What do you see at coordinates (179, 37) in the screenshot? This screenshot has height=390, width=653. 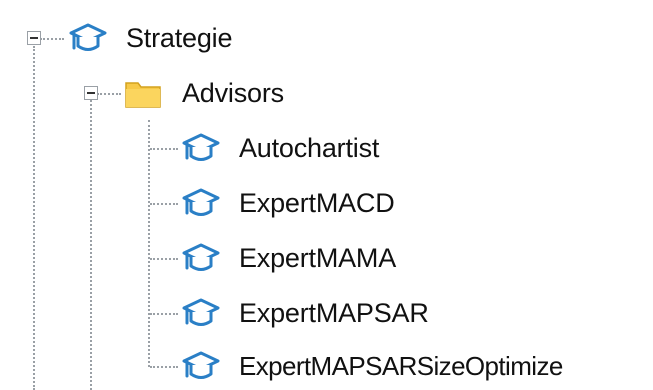 I see `tree-node-label: Strategie` at bounding box center [179, 37].